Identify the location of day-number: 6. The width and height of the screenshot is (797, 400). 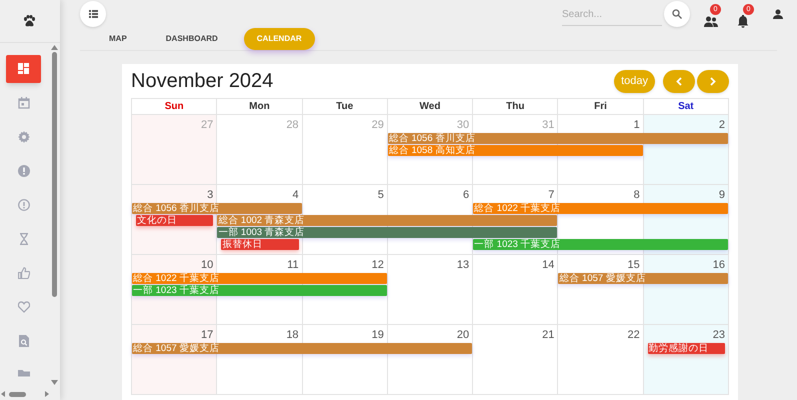
(466, 195).